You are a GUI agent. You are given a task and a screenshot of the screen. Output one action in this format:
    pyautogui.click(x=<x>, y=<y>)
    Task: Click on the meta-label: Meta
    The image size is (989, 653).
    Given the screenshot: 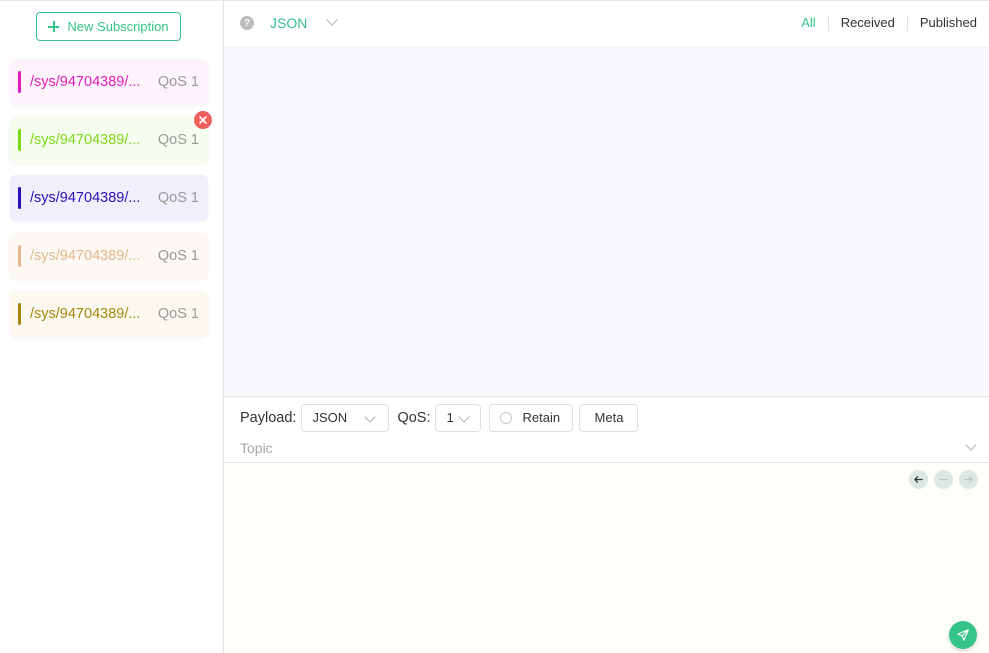 What is the action you would take?
    pyautogui.click(x=609, y=417)
    